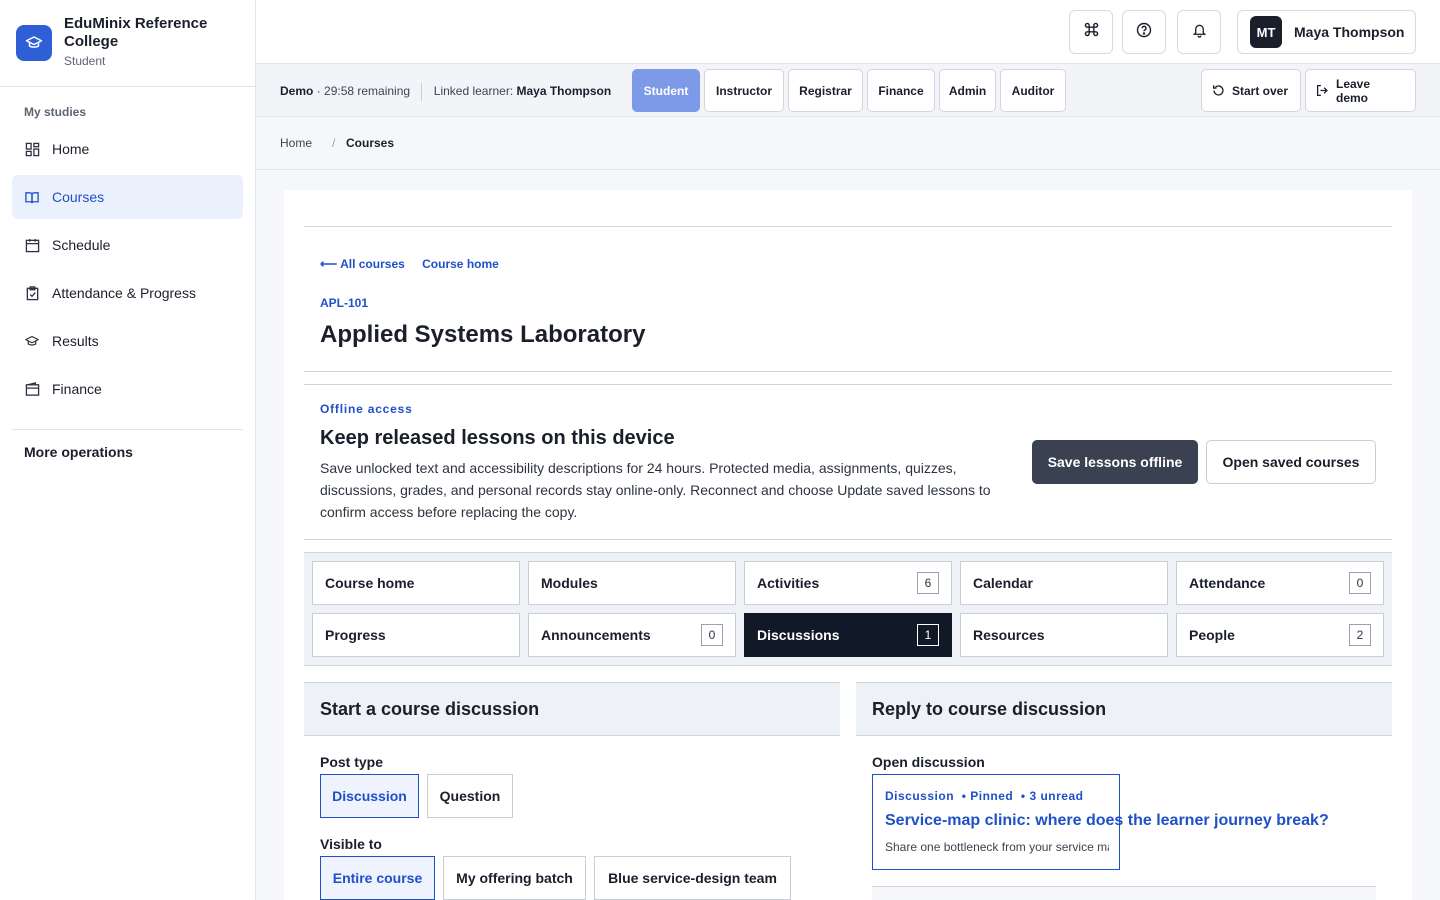  Describe the element at coordinates (848, 635) in the screenshot. I see `tab-discussions: Discussions 1` at that location.